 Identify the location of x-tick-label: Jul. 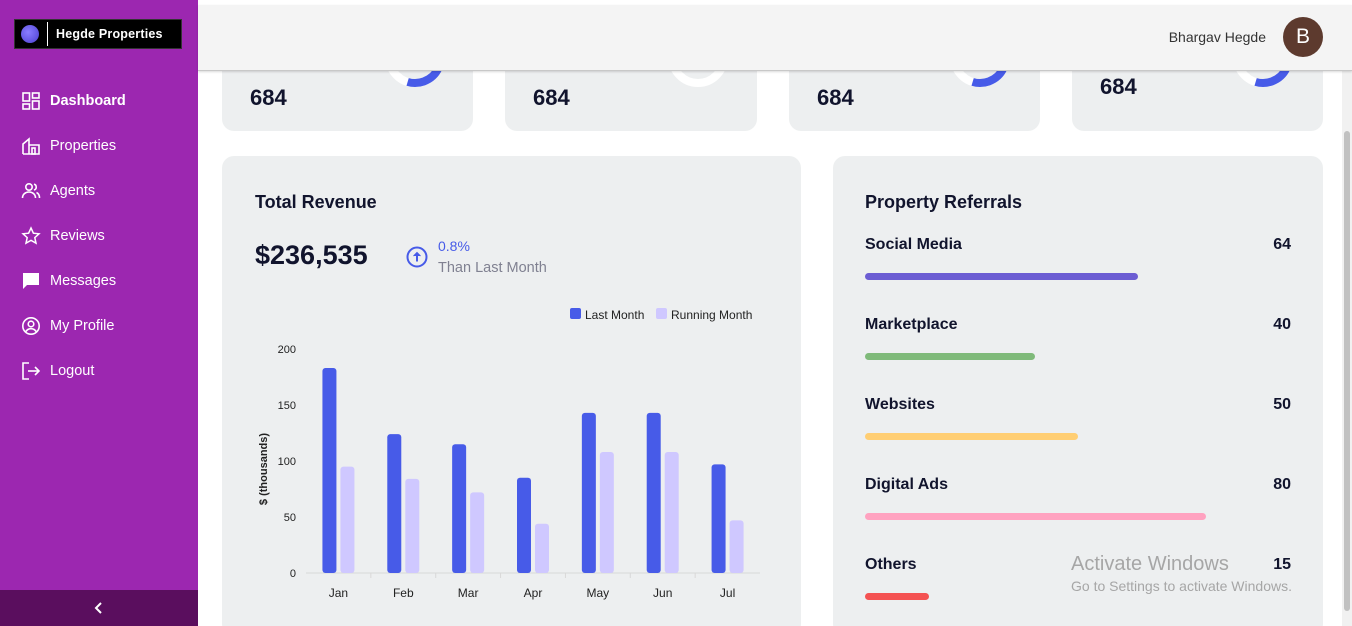
(727, 593).